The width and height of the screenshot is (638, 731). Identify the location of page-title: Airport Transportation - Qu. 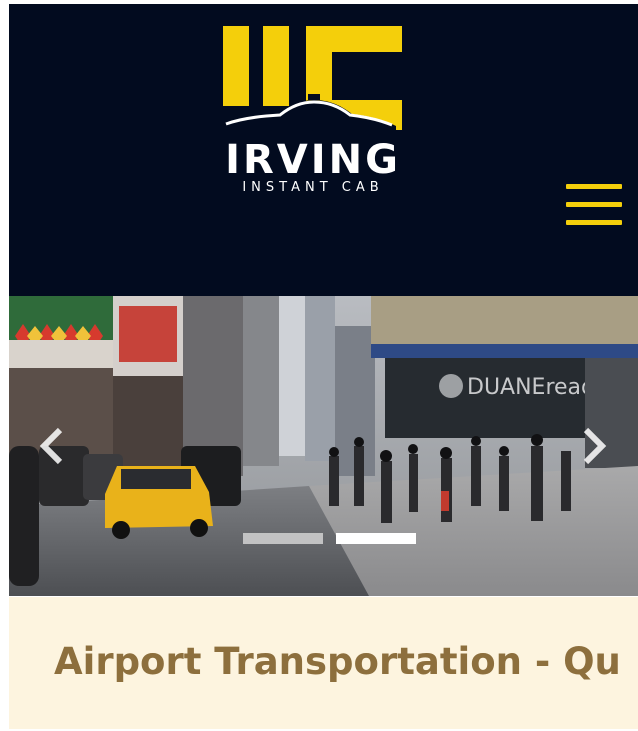
(337, 661).